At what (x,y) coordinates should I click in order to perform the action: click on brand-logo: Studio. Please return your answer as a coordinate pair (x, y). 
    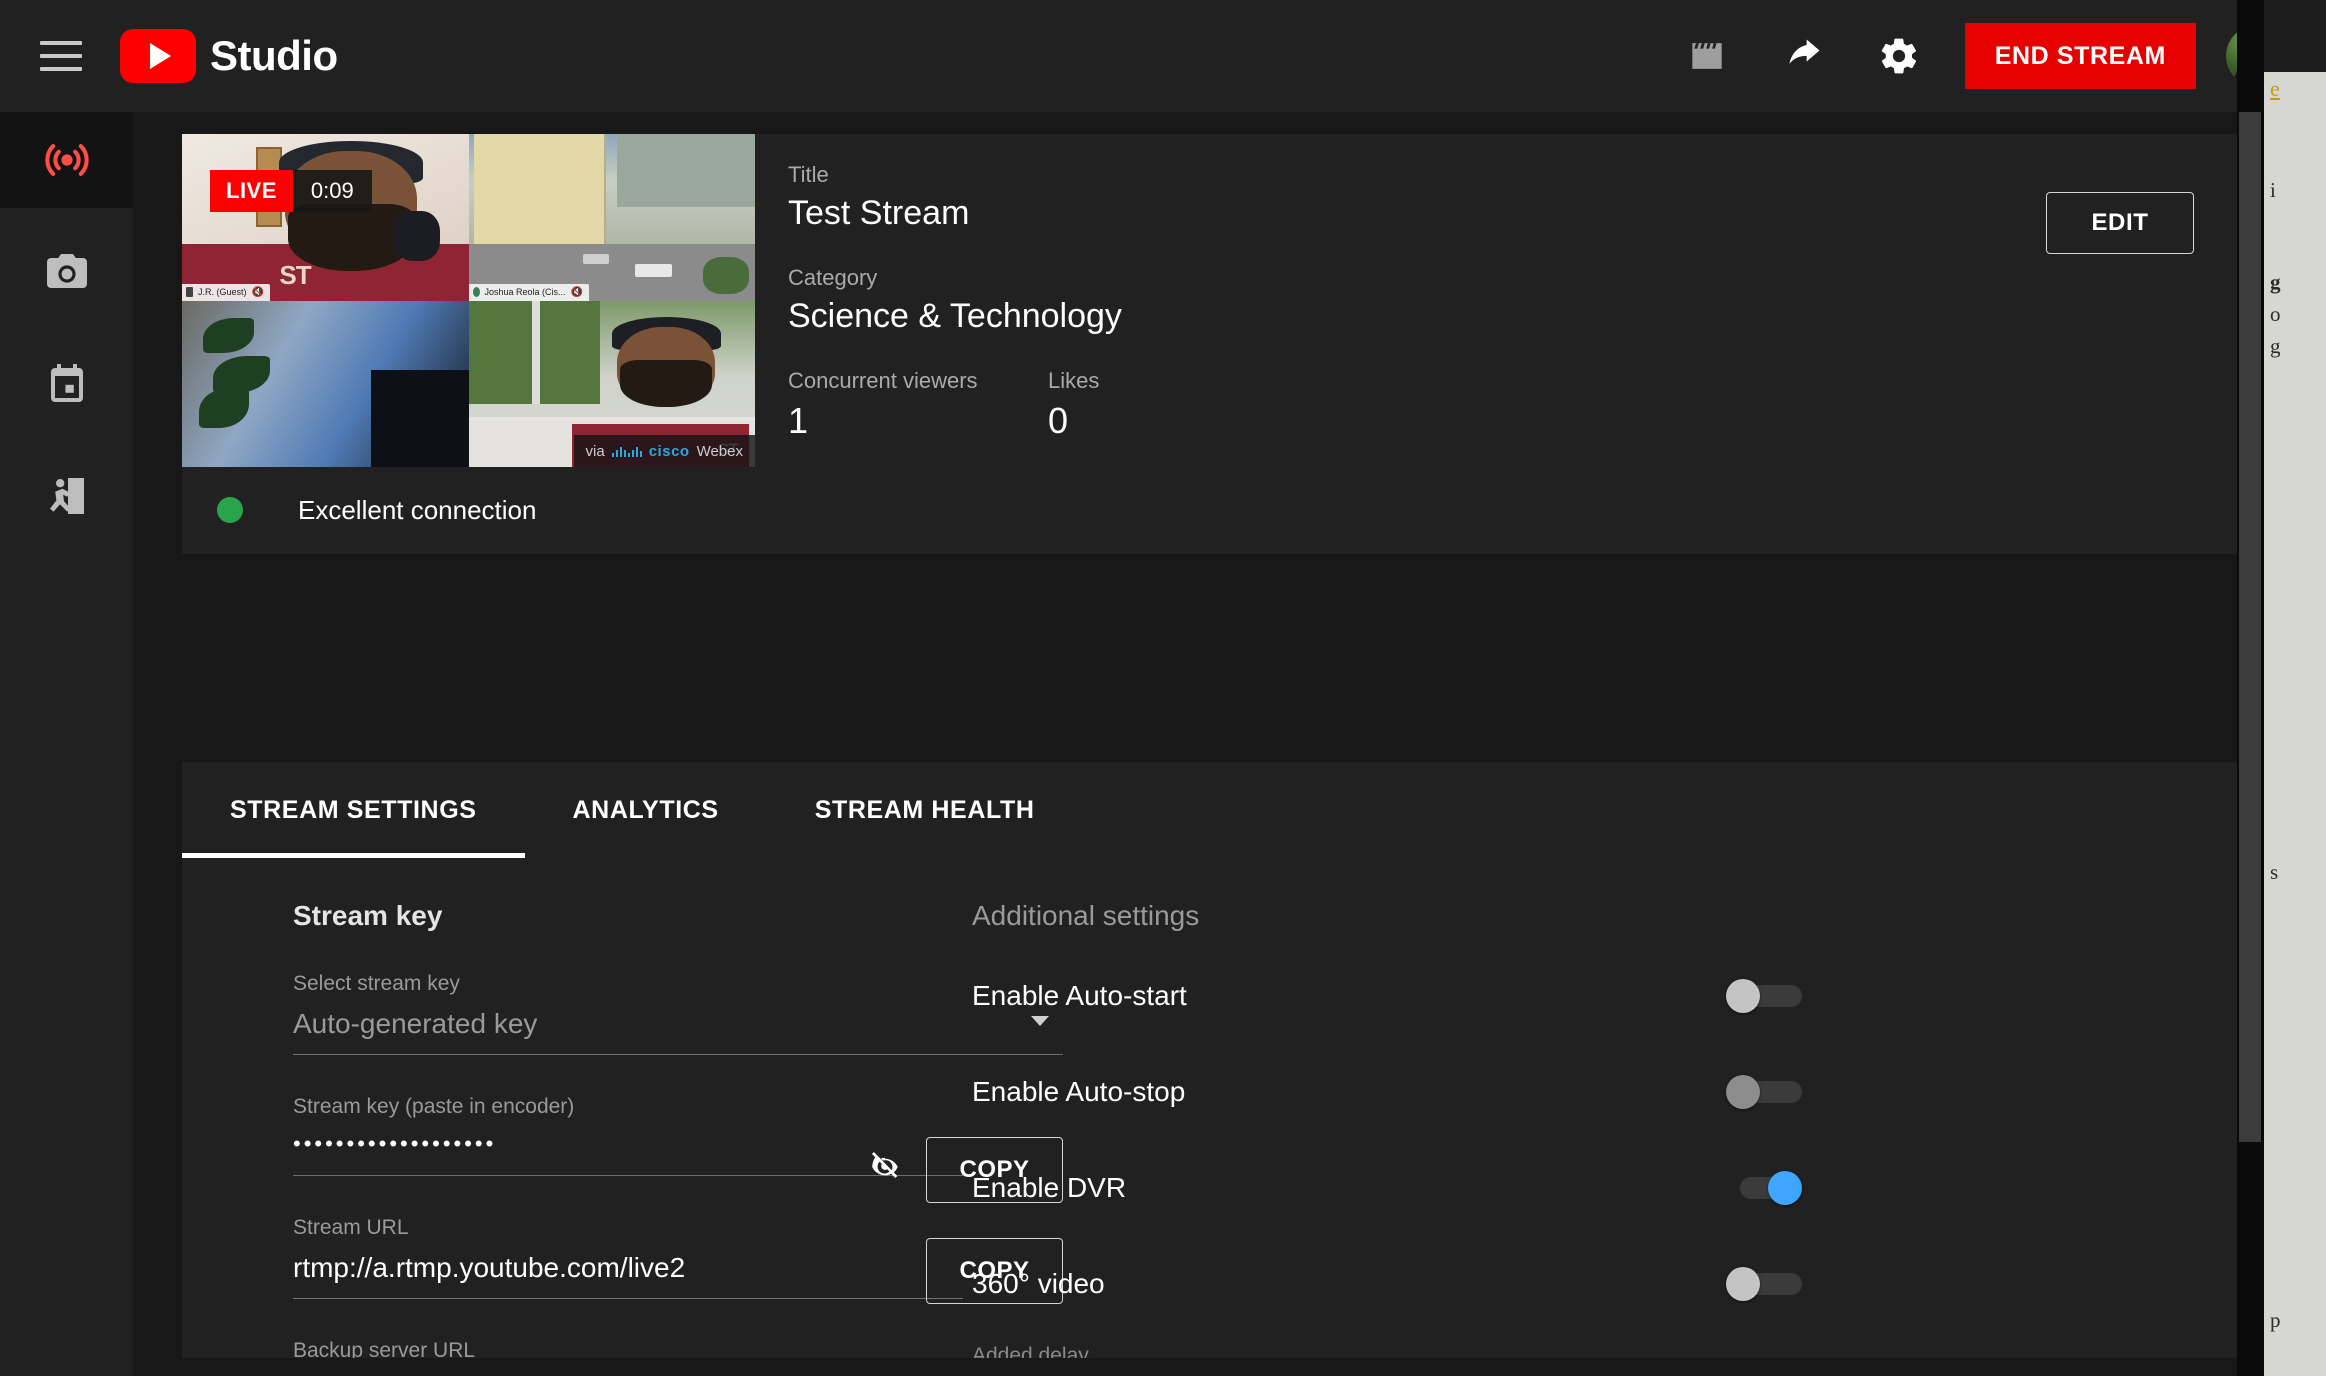
    Looking at the image, I should click on (229, 56).